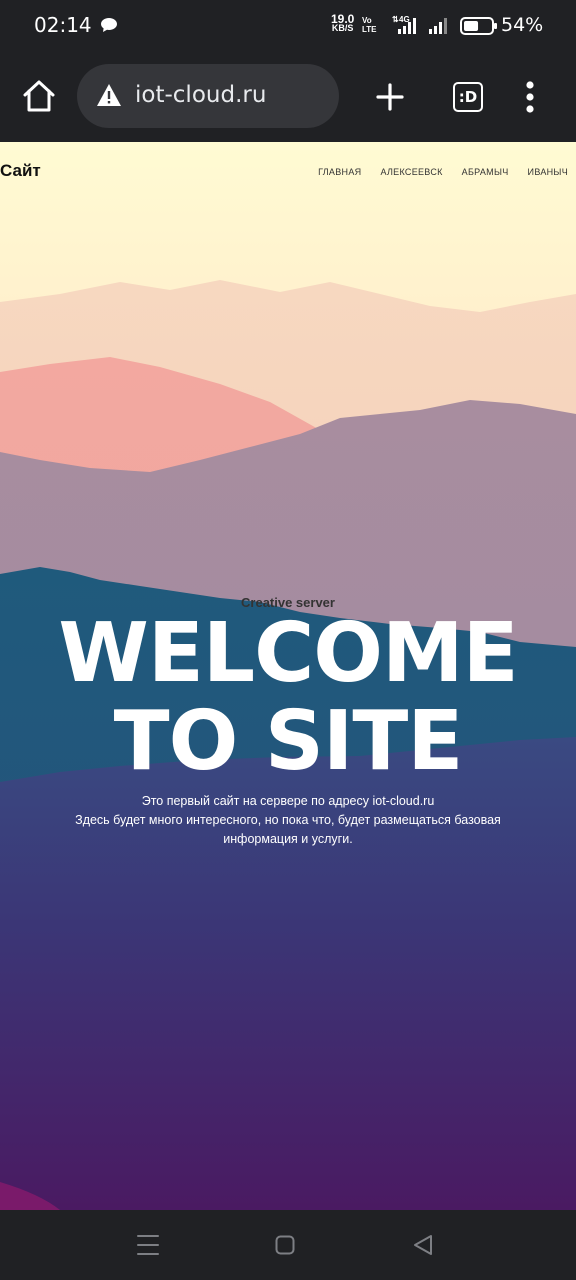  What do you see at coordinates (443, 172) in the screenshot?
I see `site-nav: ГЛАВНАЯ АЛЕКСЕЕВСК АБРАМЫЧ ИВАНЫЧ` at bounding box center [443, 172].